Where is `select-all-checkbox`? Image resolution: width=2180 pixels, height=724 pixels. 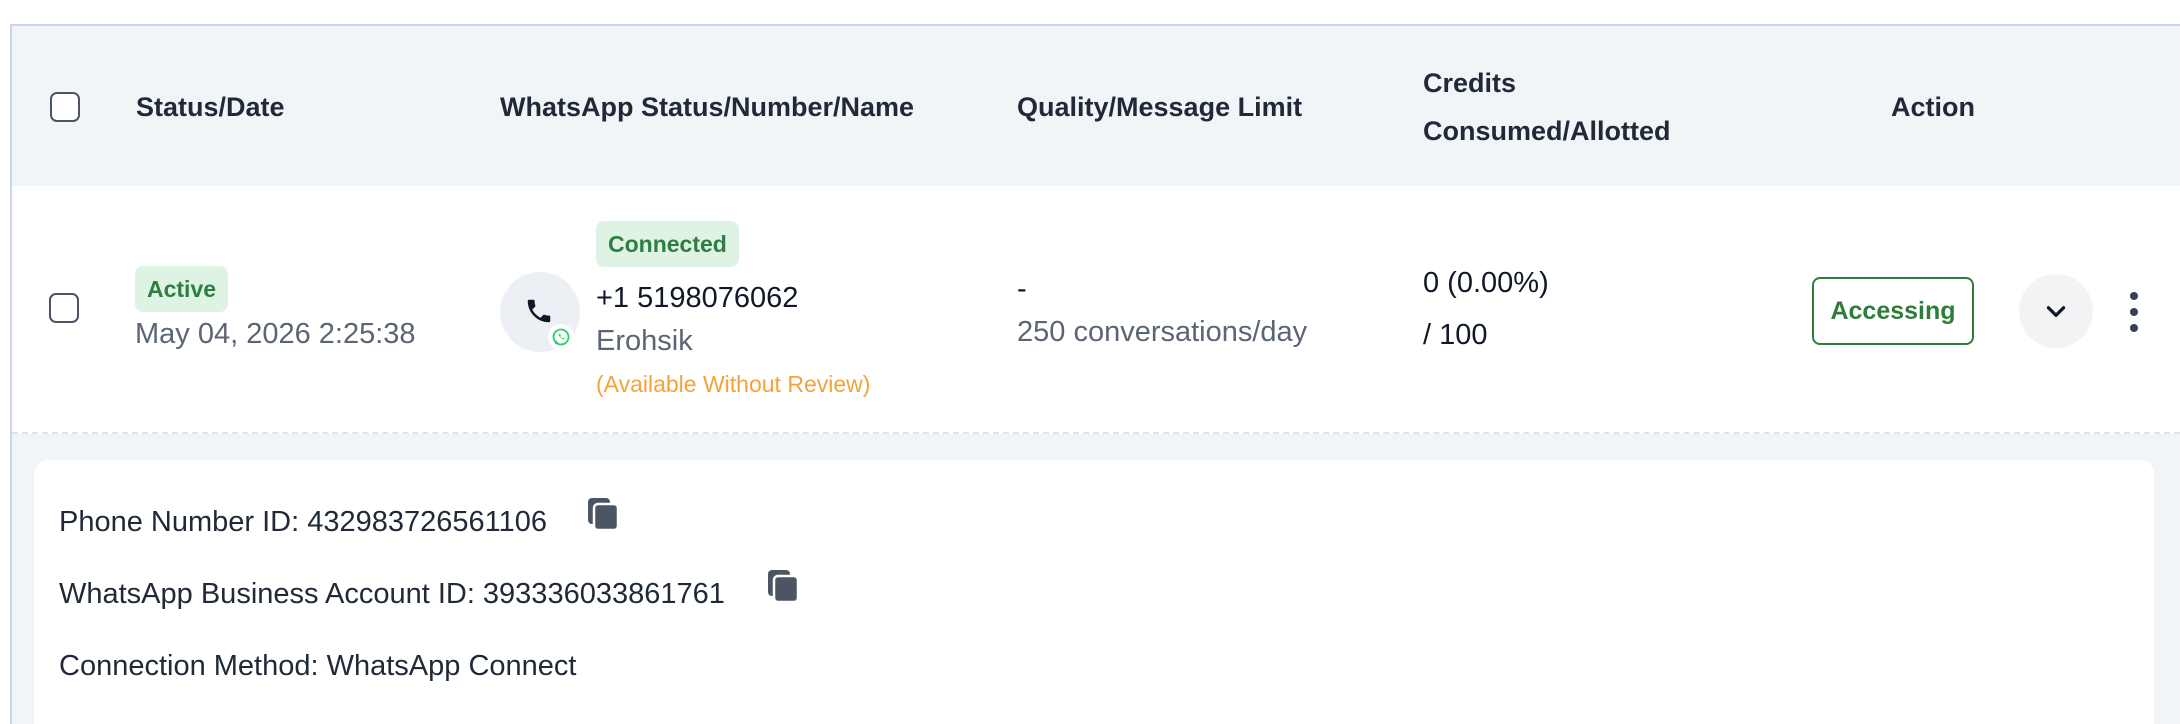 select-all-checkbox is located at coordinates (65, 107).